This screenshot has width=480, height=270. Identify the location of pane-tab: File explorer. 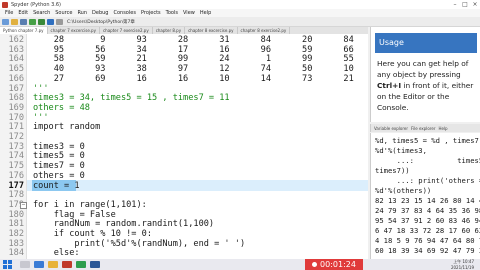
(423, 128).